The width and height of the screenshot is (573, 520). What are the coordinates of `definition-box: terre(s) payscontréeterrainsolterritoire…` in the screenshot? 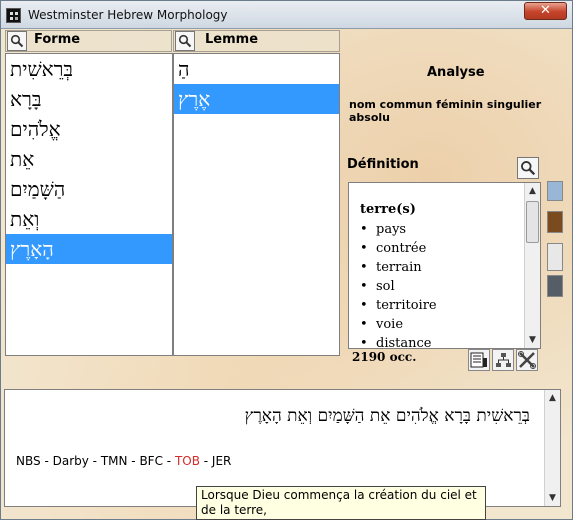 It's located at (444, 265).